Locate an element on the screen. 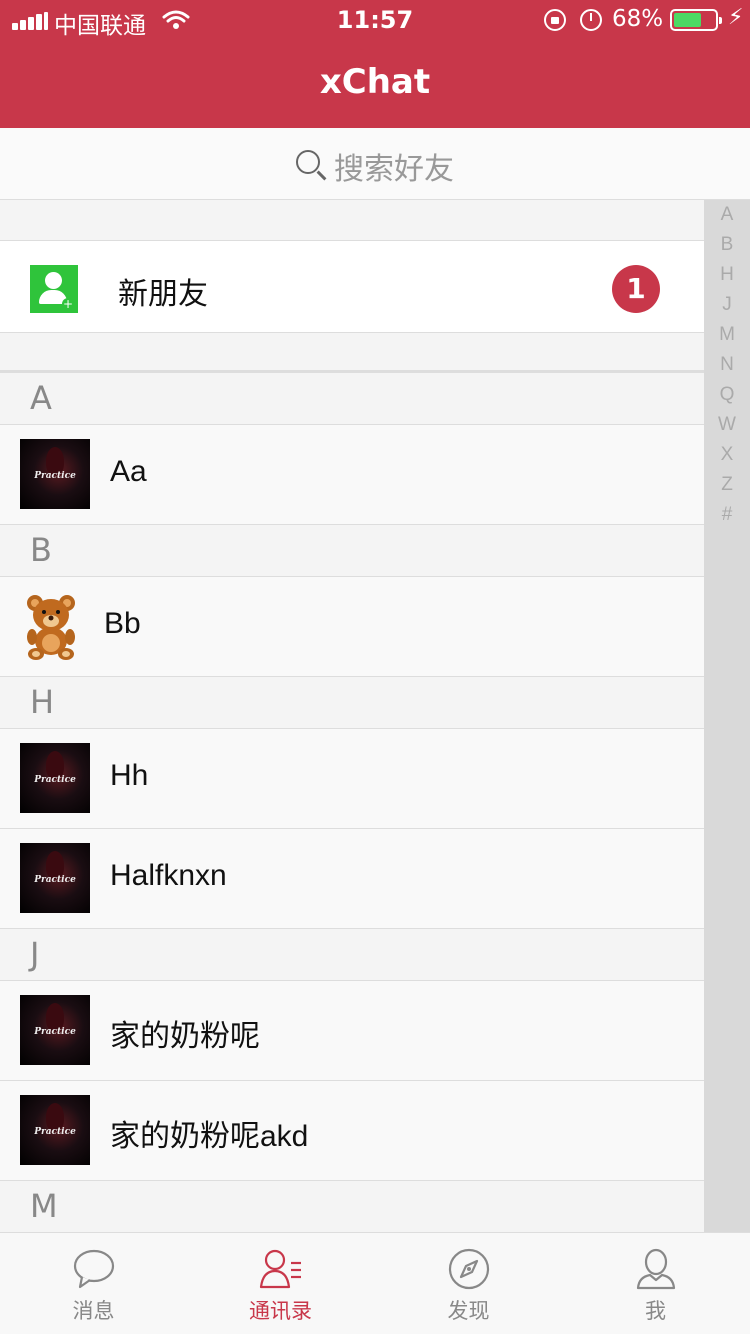  new-friends-label: 新朋友 is located at coordinates (163, 294).